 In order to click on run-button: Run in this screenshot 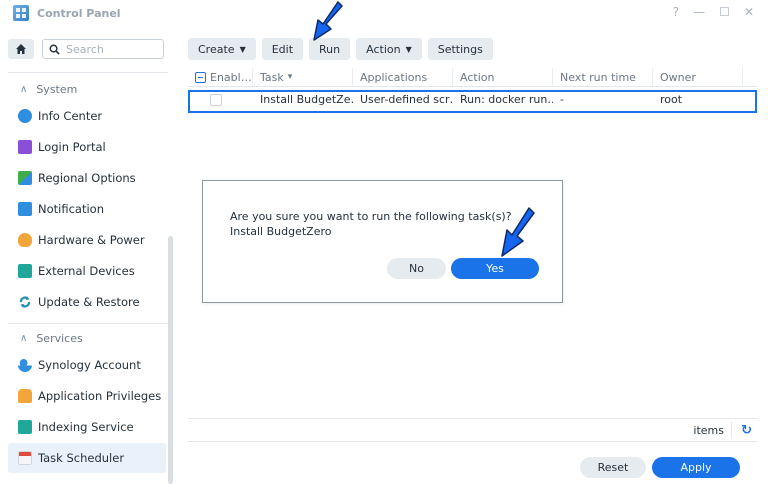, I will do `click(330, 49)`.